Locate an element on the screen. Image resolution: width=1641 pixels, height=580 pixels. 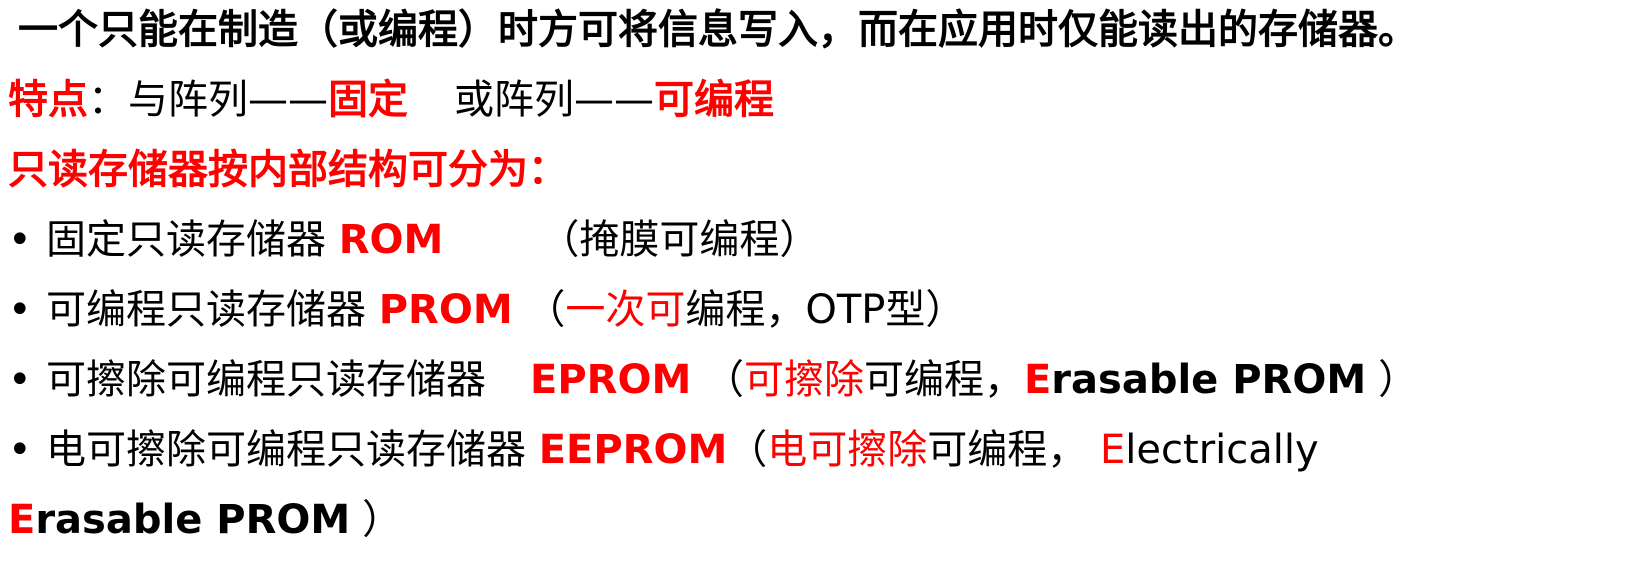
item-note: 编程，OTP型 is located at coordinates (805, 310).